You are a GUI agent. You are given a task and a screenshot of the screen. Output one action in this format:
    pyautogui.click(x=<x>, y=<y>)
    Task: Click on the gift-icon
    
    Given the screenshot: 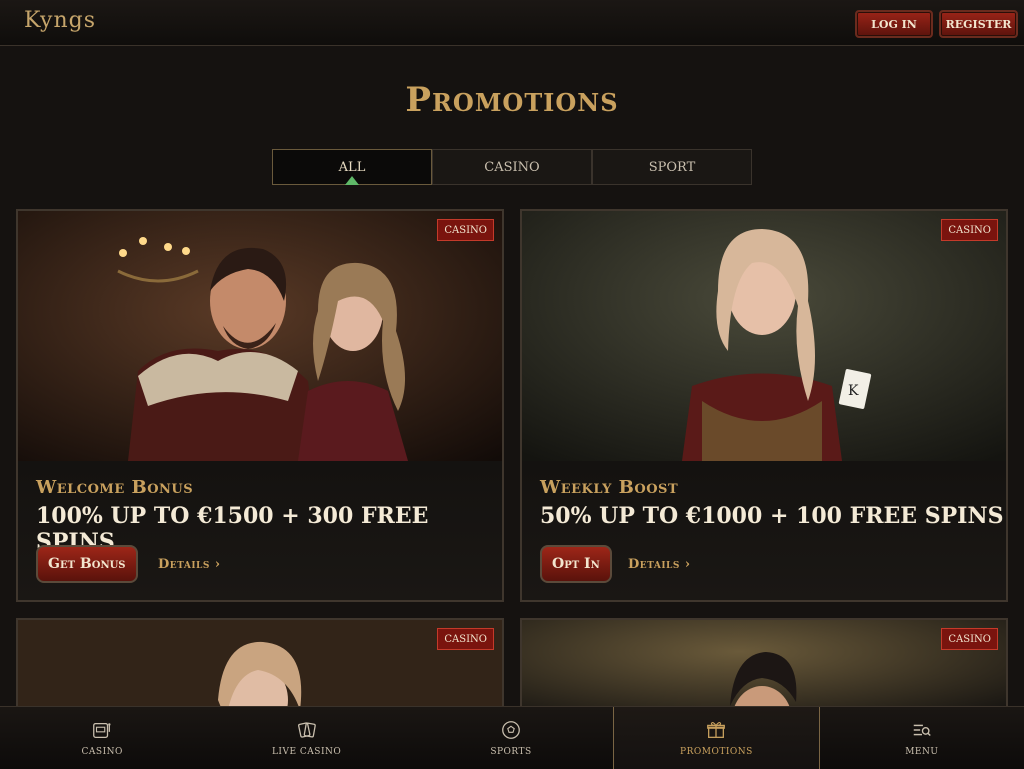 What is the action you would take?
    pyautogui.click(x=716, y=730)
    